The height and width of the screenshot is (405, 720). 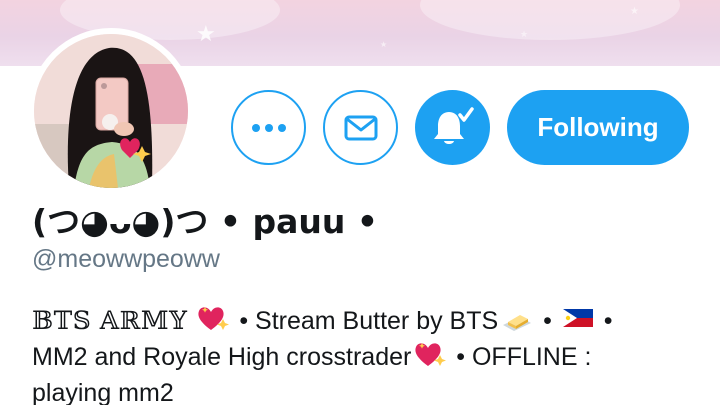 I want to click on butter-emoji, so click(x=517, y=323).